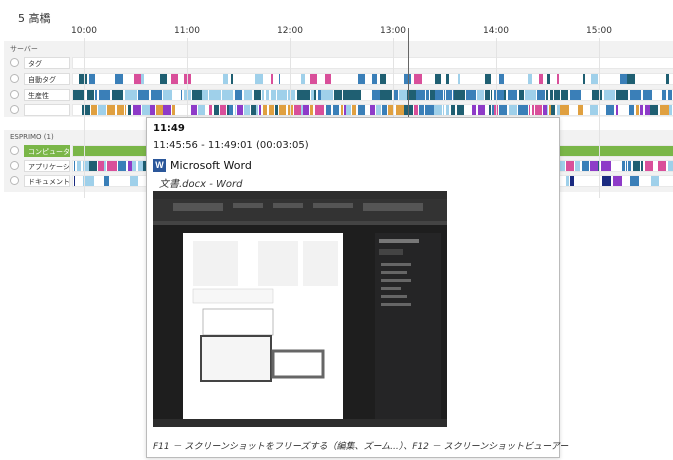 This screenshot has width=673, height=460. Describe the element at coordinates (496, 31) in the screenshot. I see `tick-label: 14:00` at that location.